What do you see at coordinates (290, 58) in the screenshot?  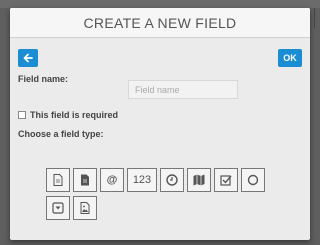 I see `ok-button: OK` at bounding box center [290, 58].